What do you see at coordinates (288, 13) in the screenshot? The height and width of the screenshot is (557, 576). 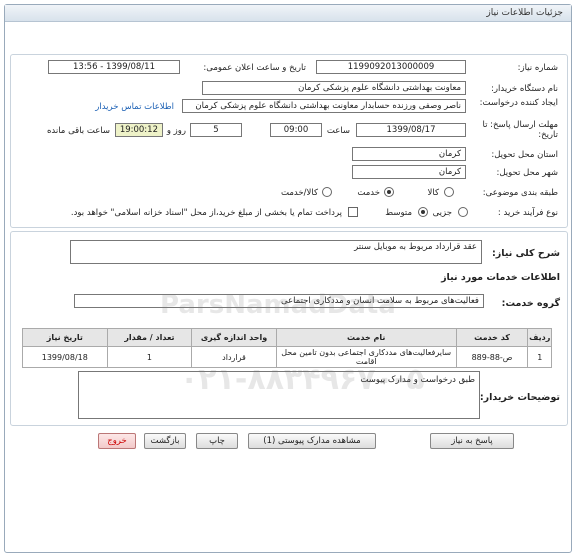 I see `title-bar: جزئیات اطلاعات نیاز` at bounding box center [288, 13].